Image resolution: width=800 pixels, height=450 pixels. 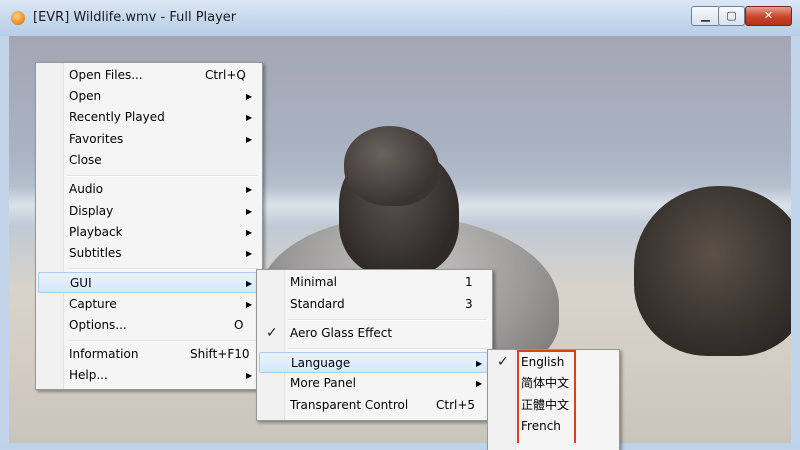 I want to click on menu-item-open-files: Open Files... Ctrl+Q, so click(x=149, y=75).